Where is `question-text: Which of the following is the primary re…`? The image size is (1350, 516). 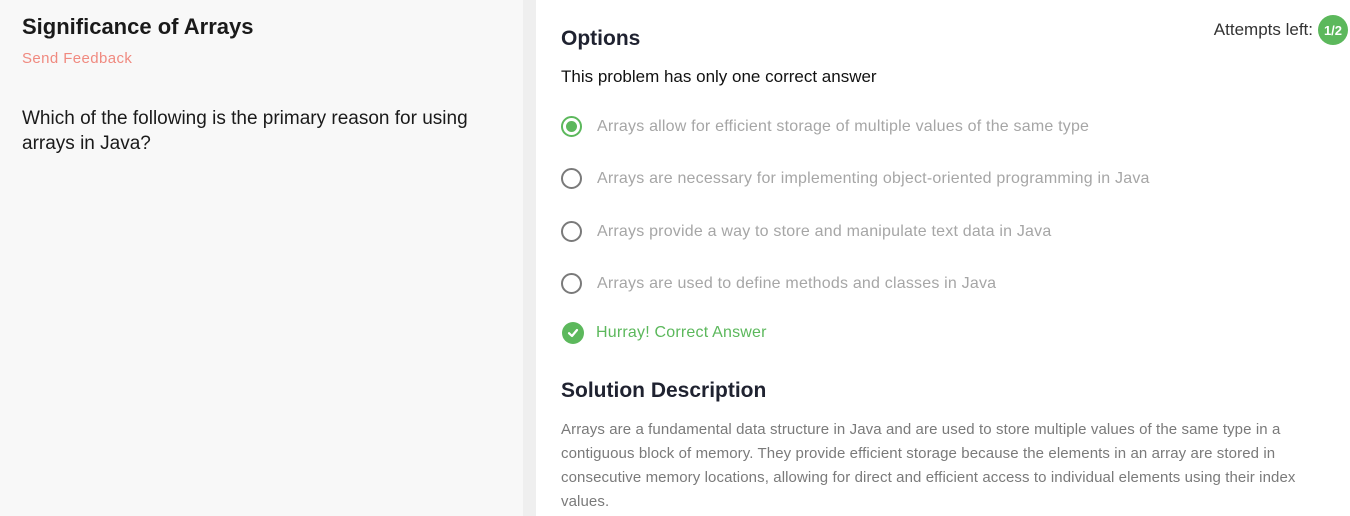 question-text: Which of the following is the primary re… is located at coordinates (245, 131).